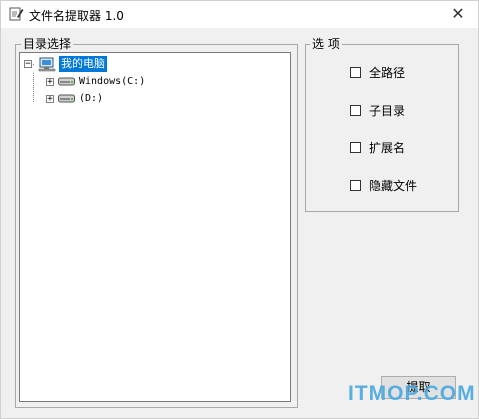 The width and height of the screenshot is (479, 419). Describe the element at coordinates (112, 81) in the screenshot. I see `tree-node-label: Windows(C:)` at that location.